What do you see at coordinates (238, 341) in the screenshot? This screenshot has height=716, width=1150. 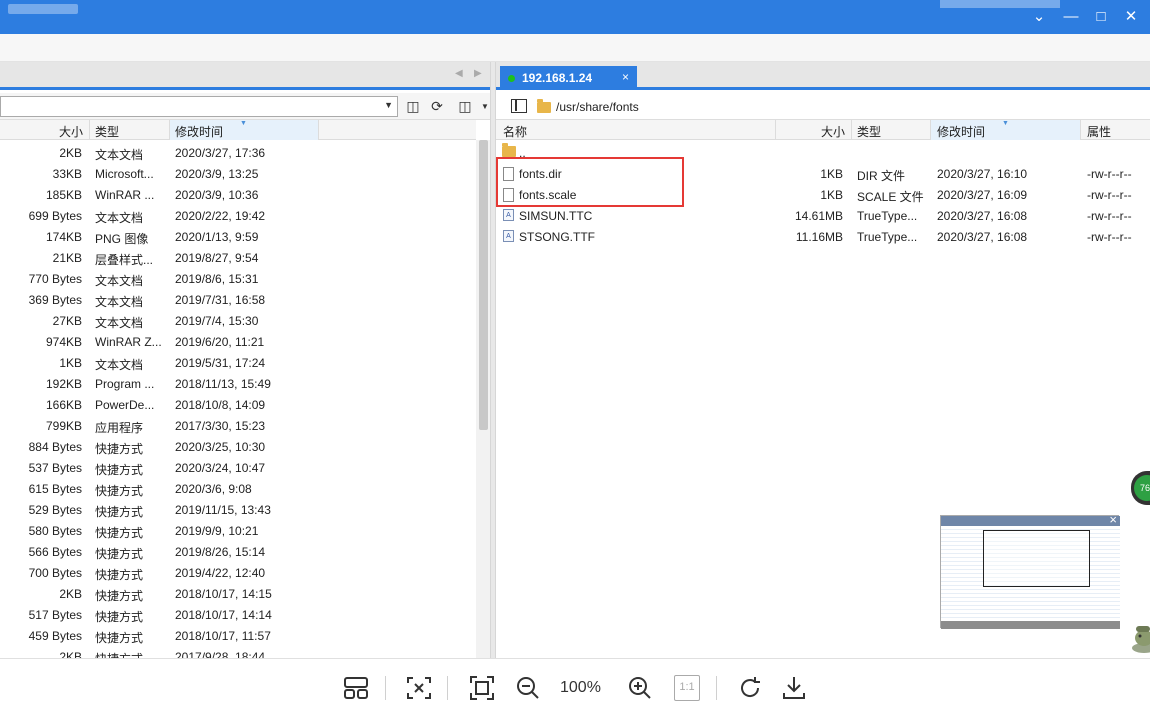 I see `table-row: 974KB WinRAR Z... 2019/6/20, 11:21` at bounding box center [238, 341].